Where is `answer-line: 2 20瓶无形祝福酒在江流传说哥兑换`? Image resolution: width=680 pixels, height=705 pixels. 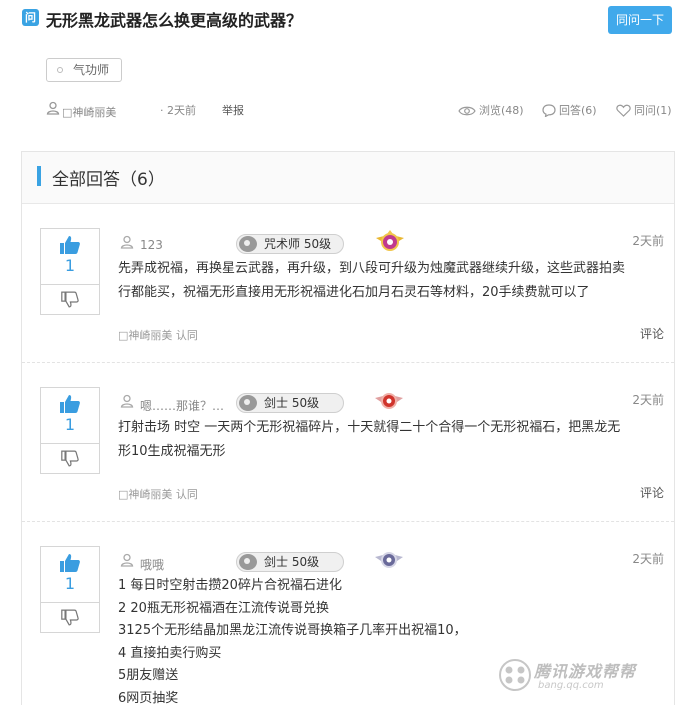 answer-line: 2 20瓶无形祝福酒在江流传说哥兑换 is located at coordinates (223, 608).